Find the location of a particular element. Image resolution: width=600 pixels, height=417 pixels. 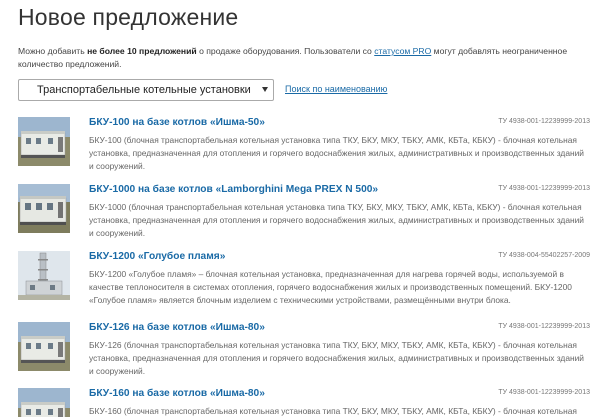

item-title-link: БКУ-126 на базе котлов «Ишма-80» is located at coordinates (177, 327).